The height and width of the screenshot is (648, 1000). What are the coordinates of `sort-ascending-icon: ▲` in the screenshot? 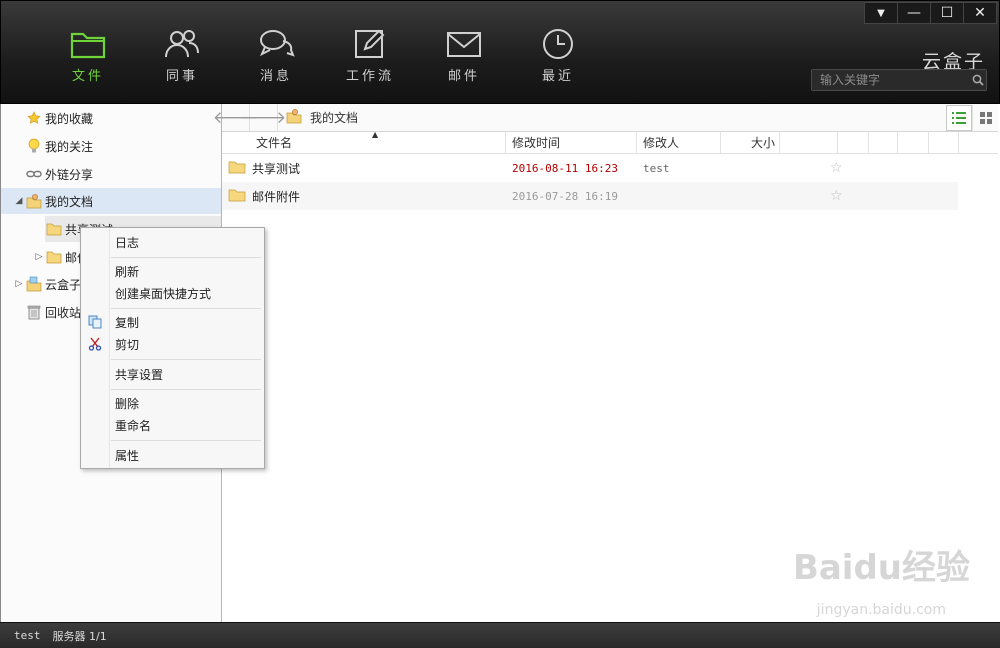 It's located at (375, 134).